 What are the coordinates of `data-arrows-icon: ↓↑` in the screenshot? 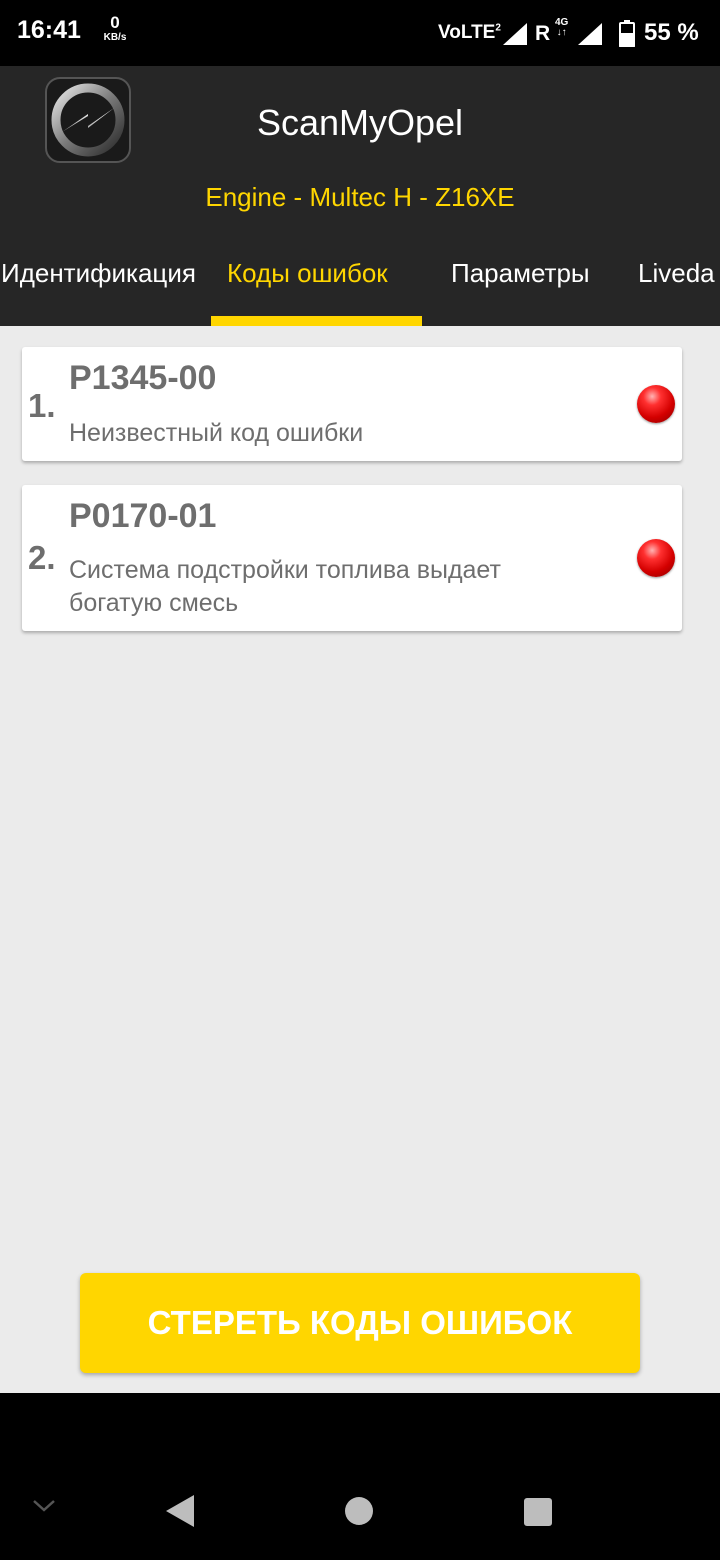 It's located at (561, 32).